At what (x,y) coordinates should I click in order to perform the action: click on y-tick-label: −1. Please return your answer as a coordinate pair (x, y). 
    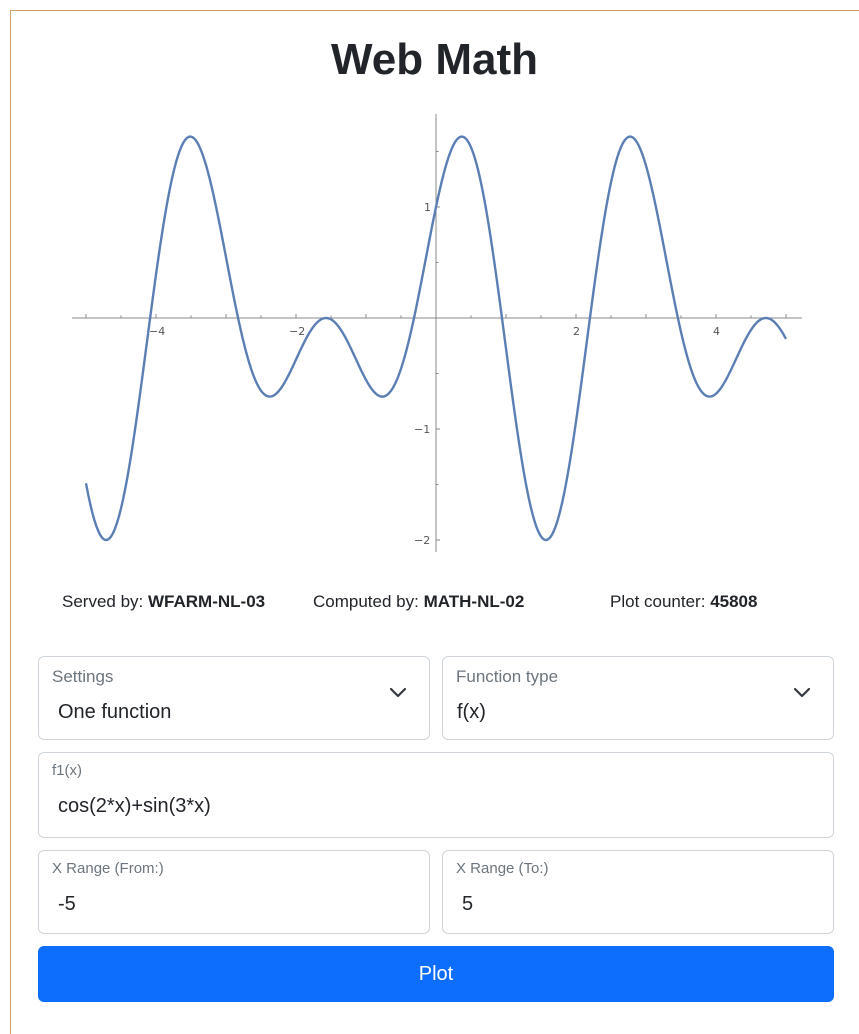
    Looking at the image, I should click on (422, 429).